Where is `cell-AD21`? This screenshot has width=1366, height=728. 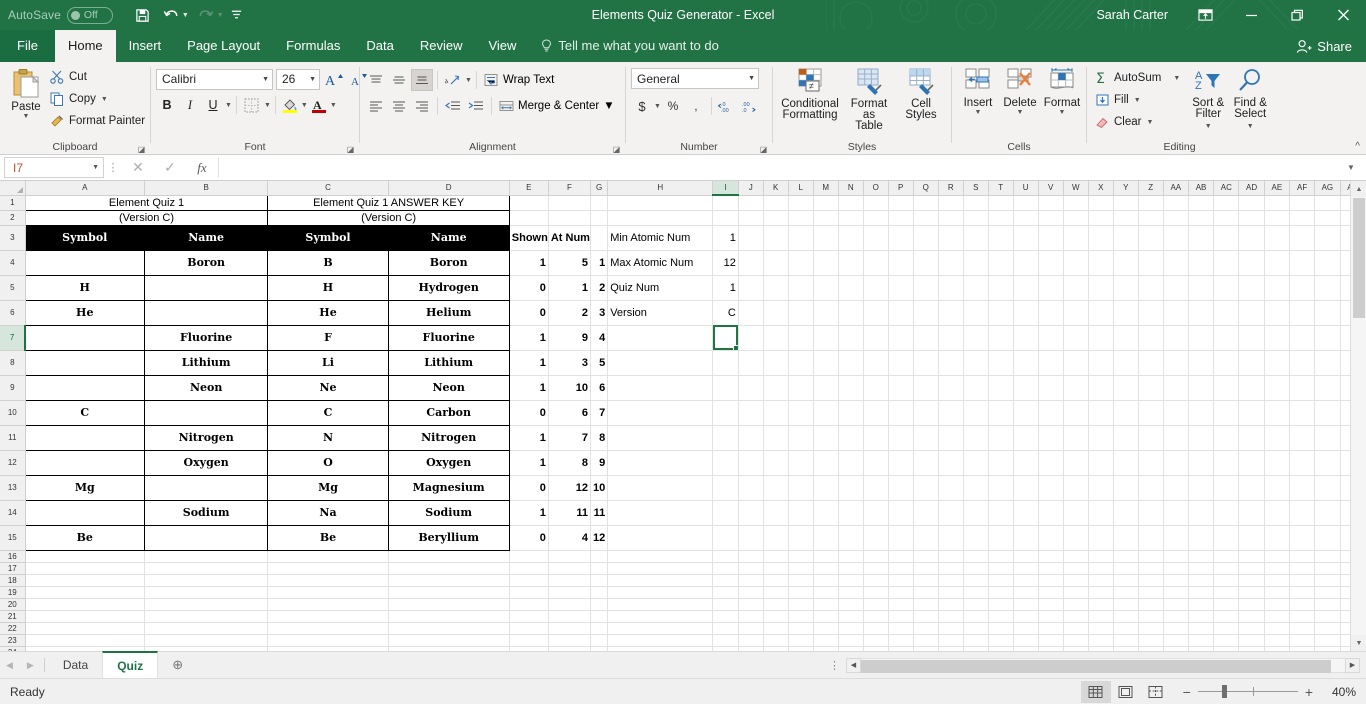
cell-AD21 is located at coordinates (1251, 616).